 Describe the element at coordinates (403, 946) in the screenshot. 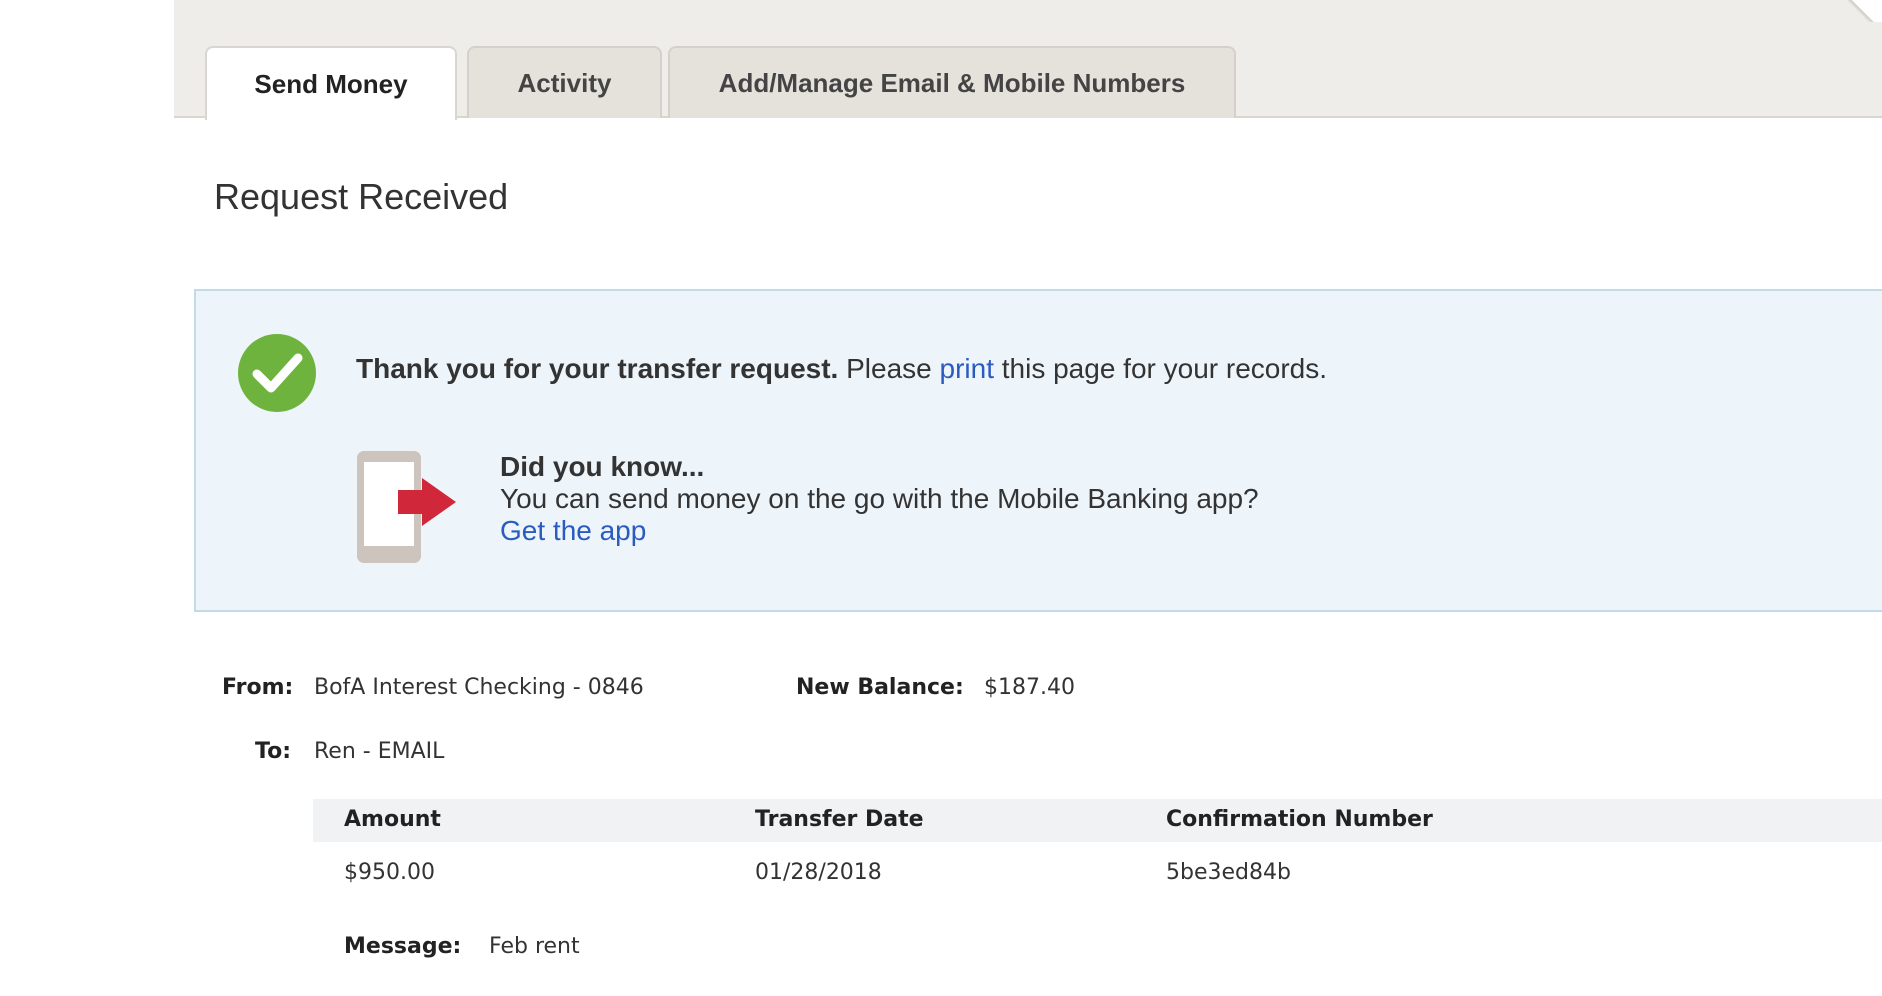

I see `message-label: Message:` at that location.